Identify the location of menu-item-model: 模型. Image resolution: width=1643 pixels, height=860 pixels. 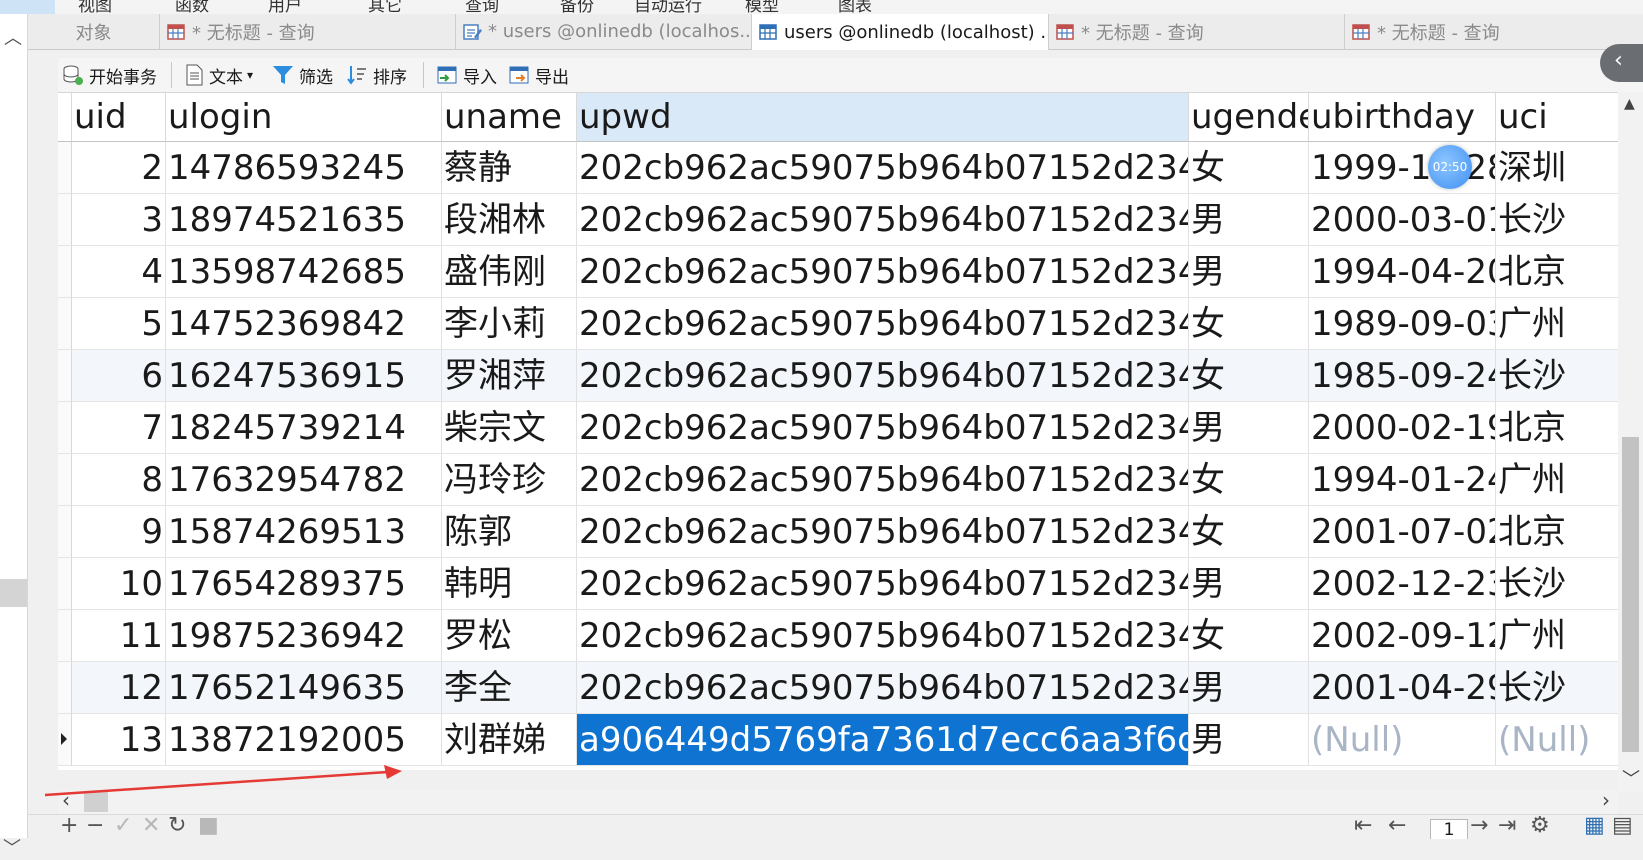
(762, 7).